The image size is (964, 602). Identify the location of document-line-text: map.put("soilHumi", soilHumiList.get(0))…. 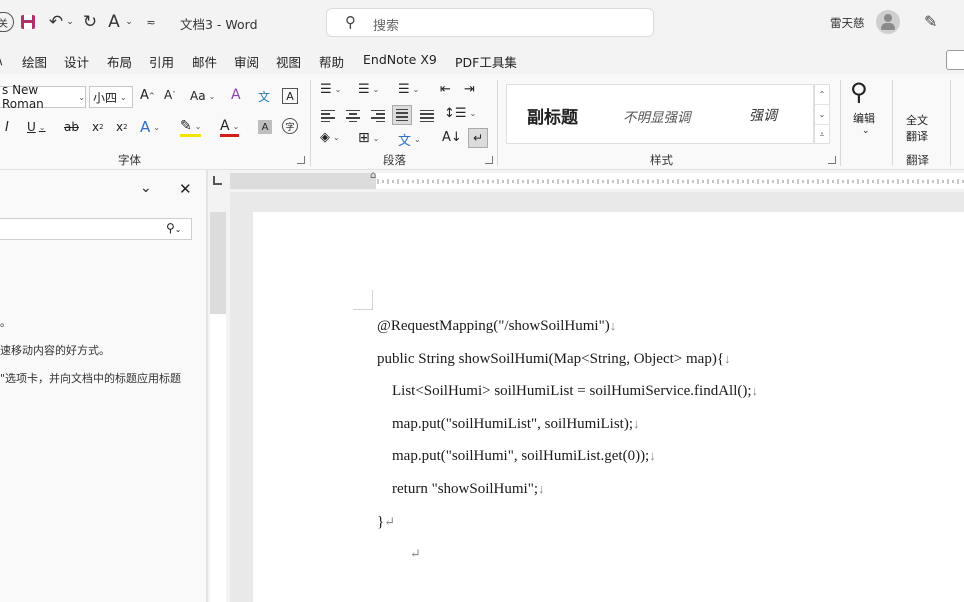
(513, 456).